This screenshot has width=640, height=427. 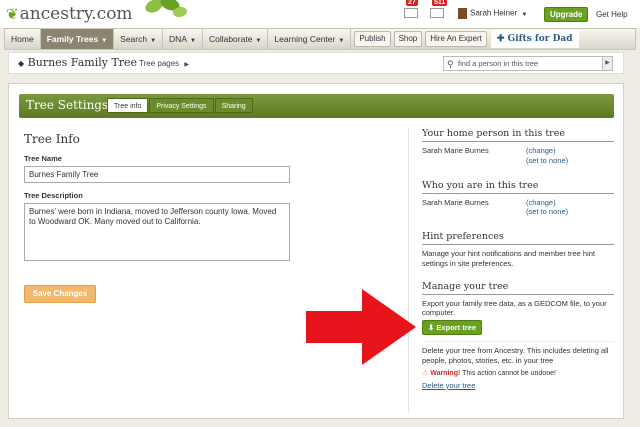 What do you see at coordinates (509, 373) in the screenshot?
I see `warning-text: This action cannot be undone!` at bounding box center [509, 373].